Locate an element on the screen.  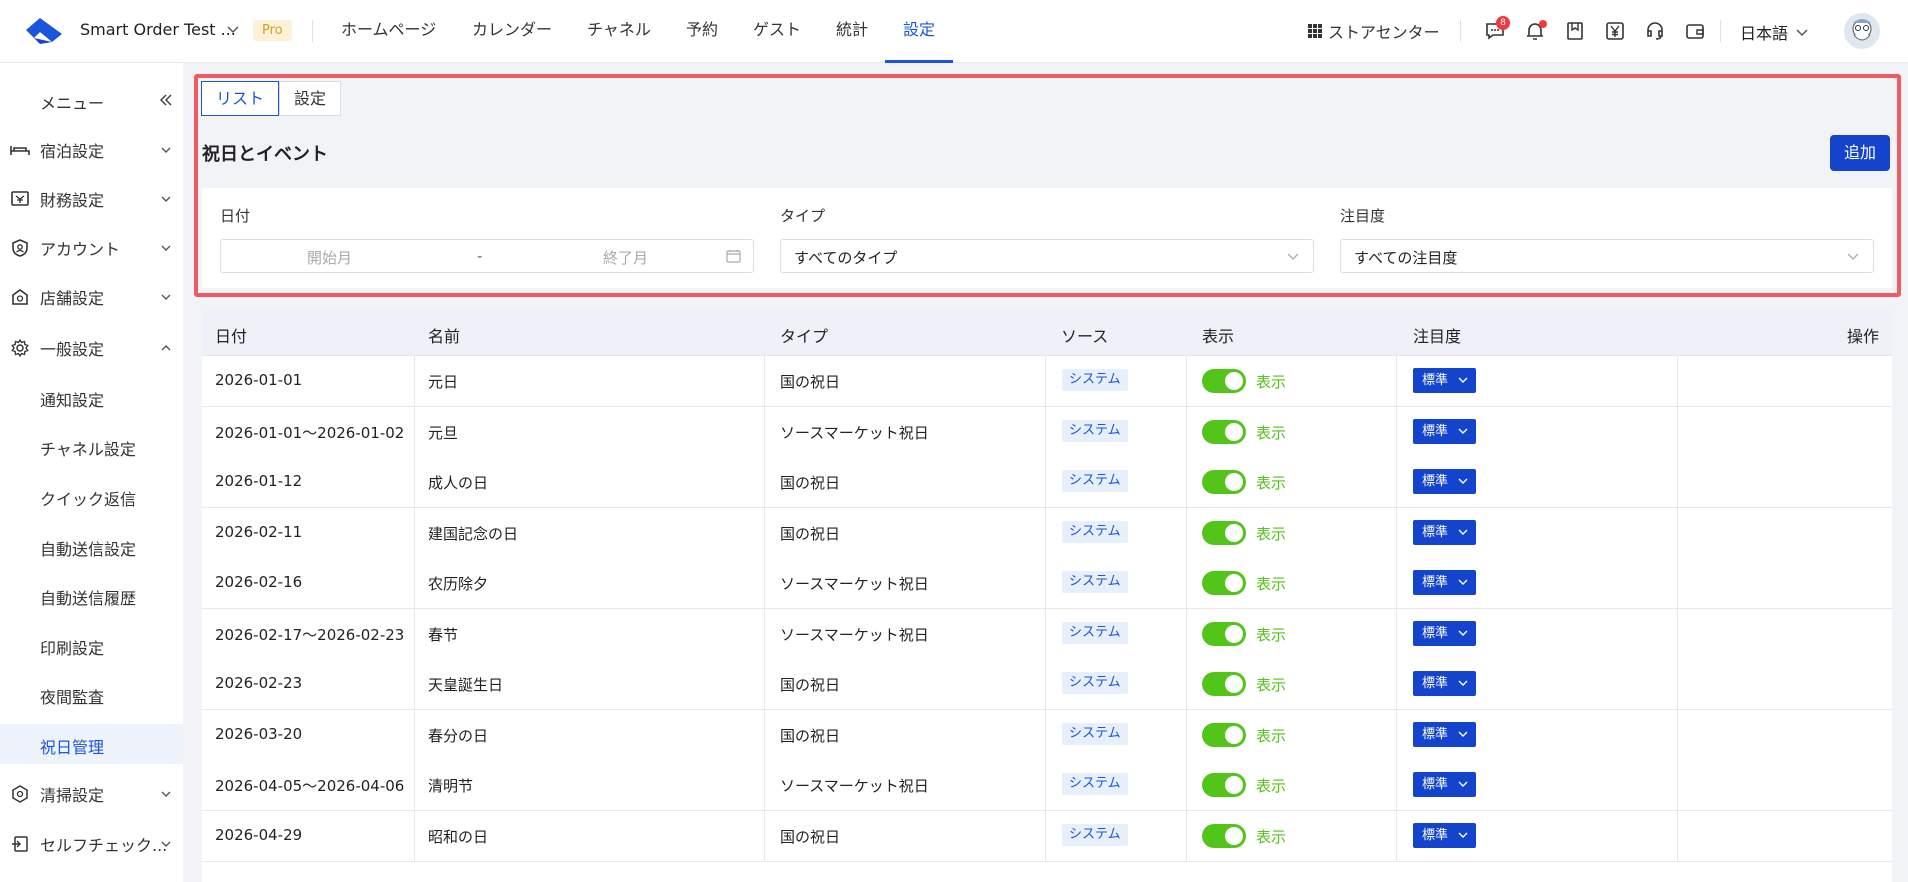
cell-date: 2026-02-16 is located at coordinates (259, 582).